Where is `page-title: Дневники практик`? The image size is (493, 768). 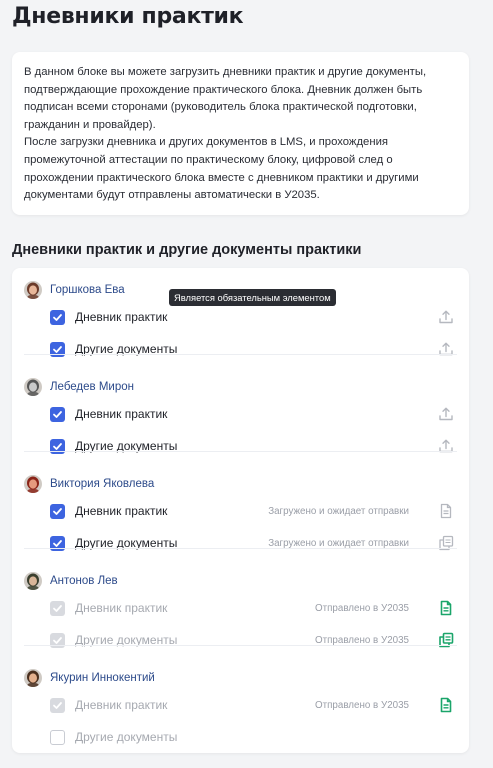
page-title: Дневники практик is located at coordinates (128, 16).